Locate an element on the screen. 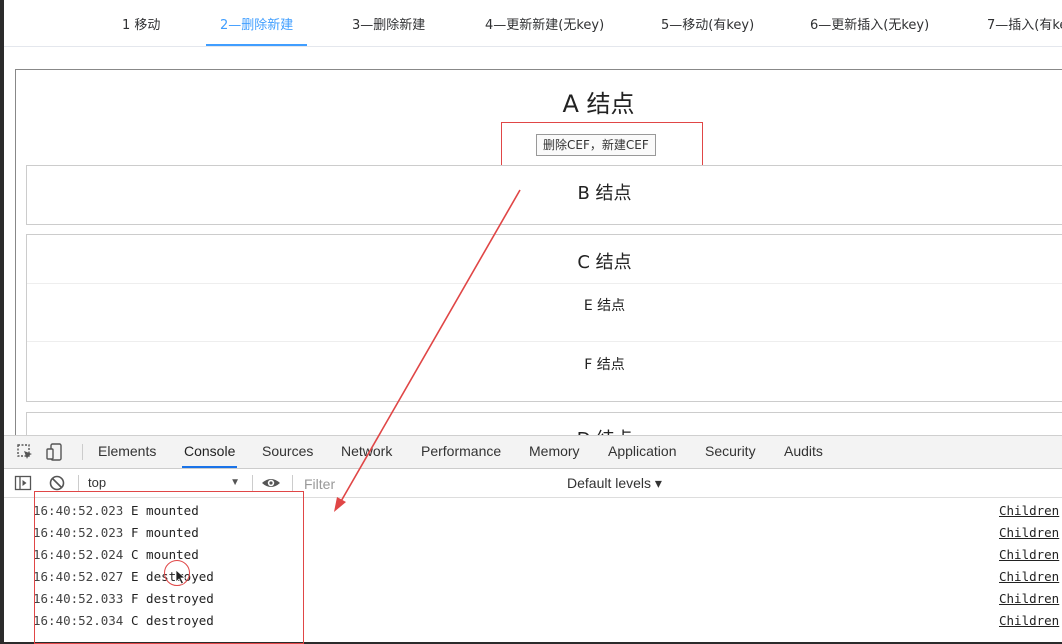 Image resolution: width=1062 pixels, height=644 pixels. tab-6: 6—更新插入(无key) is located at coordinates (869, 22).